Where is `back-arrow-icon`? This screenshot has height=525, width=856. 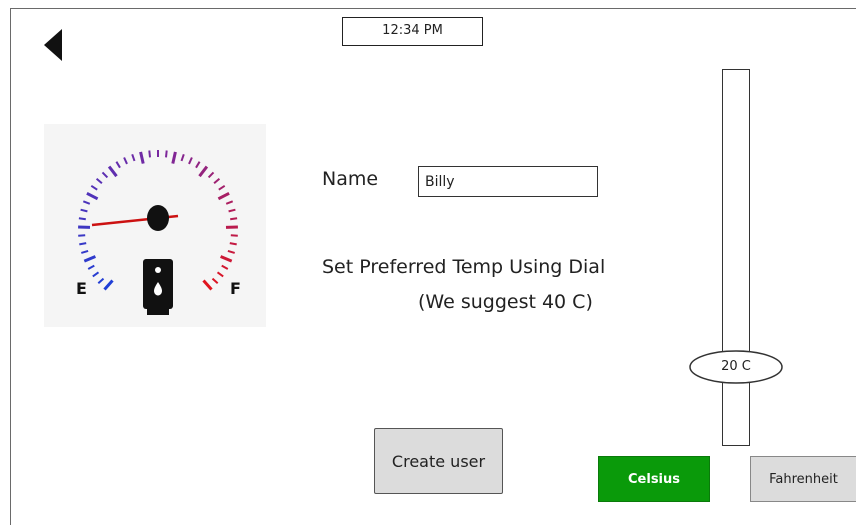 back-arrow-icon is located at coordinates (53, 45).